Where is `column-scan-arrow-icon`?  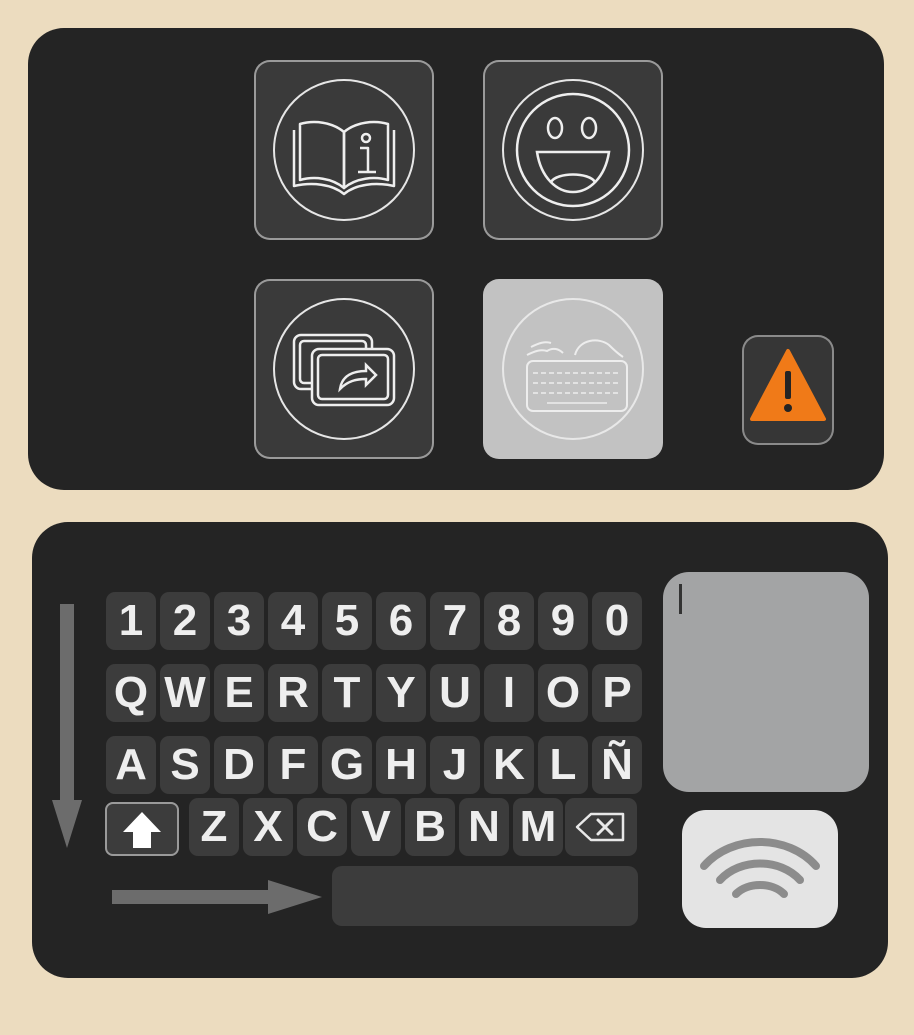
column-scan-arrow-icon is located at coordinates (217, 897).